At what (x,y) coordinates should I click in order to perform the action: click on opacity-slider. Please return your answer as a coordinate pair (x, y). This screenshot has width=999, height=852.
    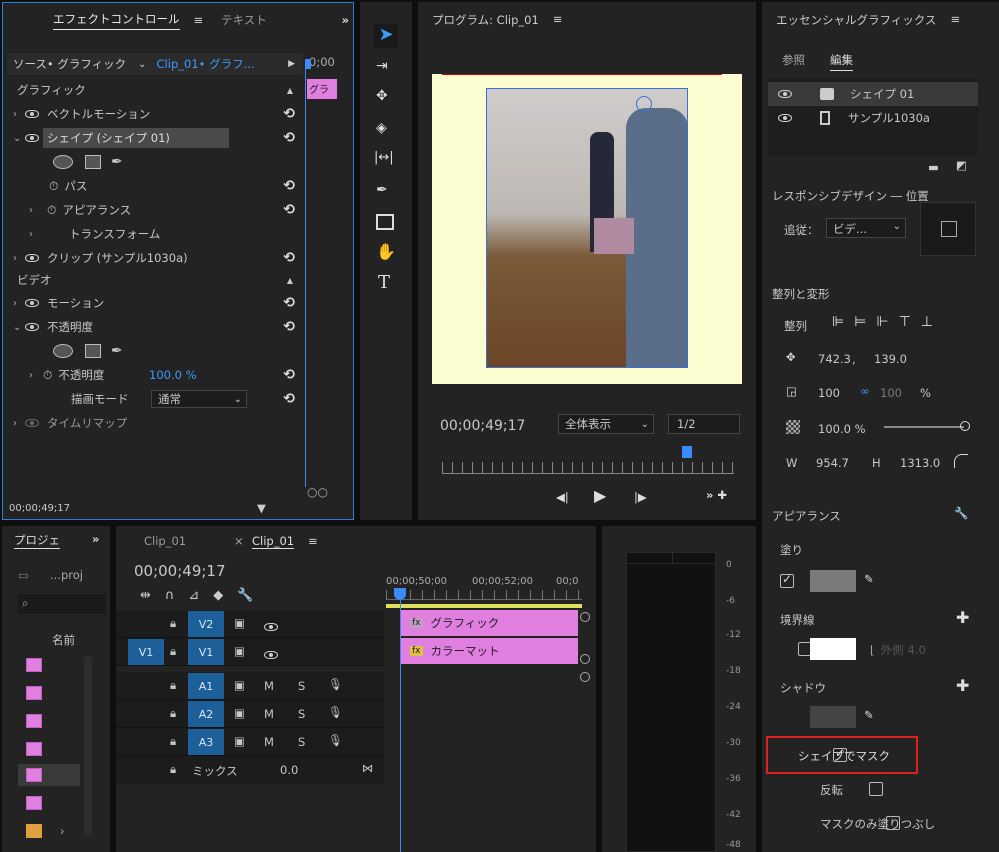
    Looking at the image, I should click on (924, 427).